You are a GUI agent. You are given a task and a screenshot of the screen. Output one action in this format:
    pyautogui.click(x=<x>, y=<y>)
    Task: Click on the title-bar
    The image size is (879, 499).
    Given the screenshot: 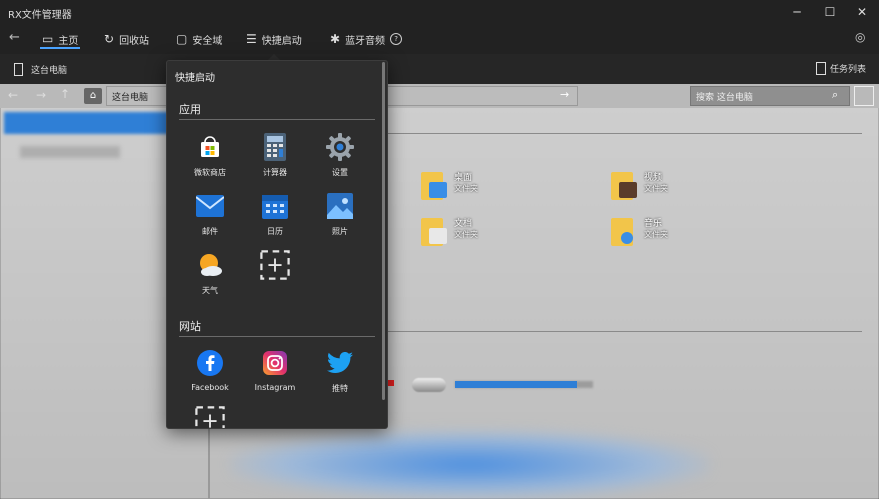 What is the action you would take?
    pyautogui.click(x=439, y=12)
    